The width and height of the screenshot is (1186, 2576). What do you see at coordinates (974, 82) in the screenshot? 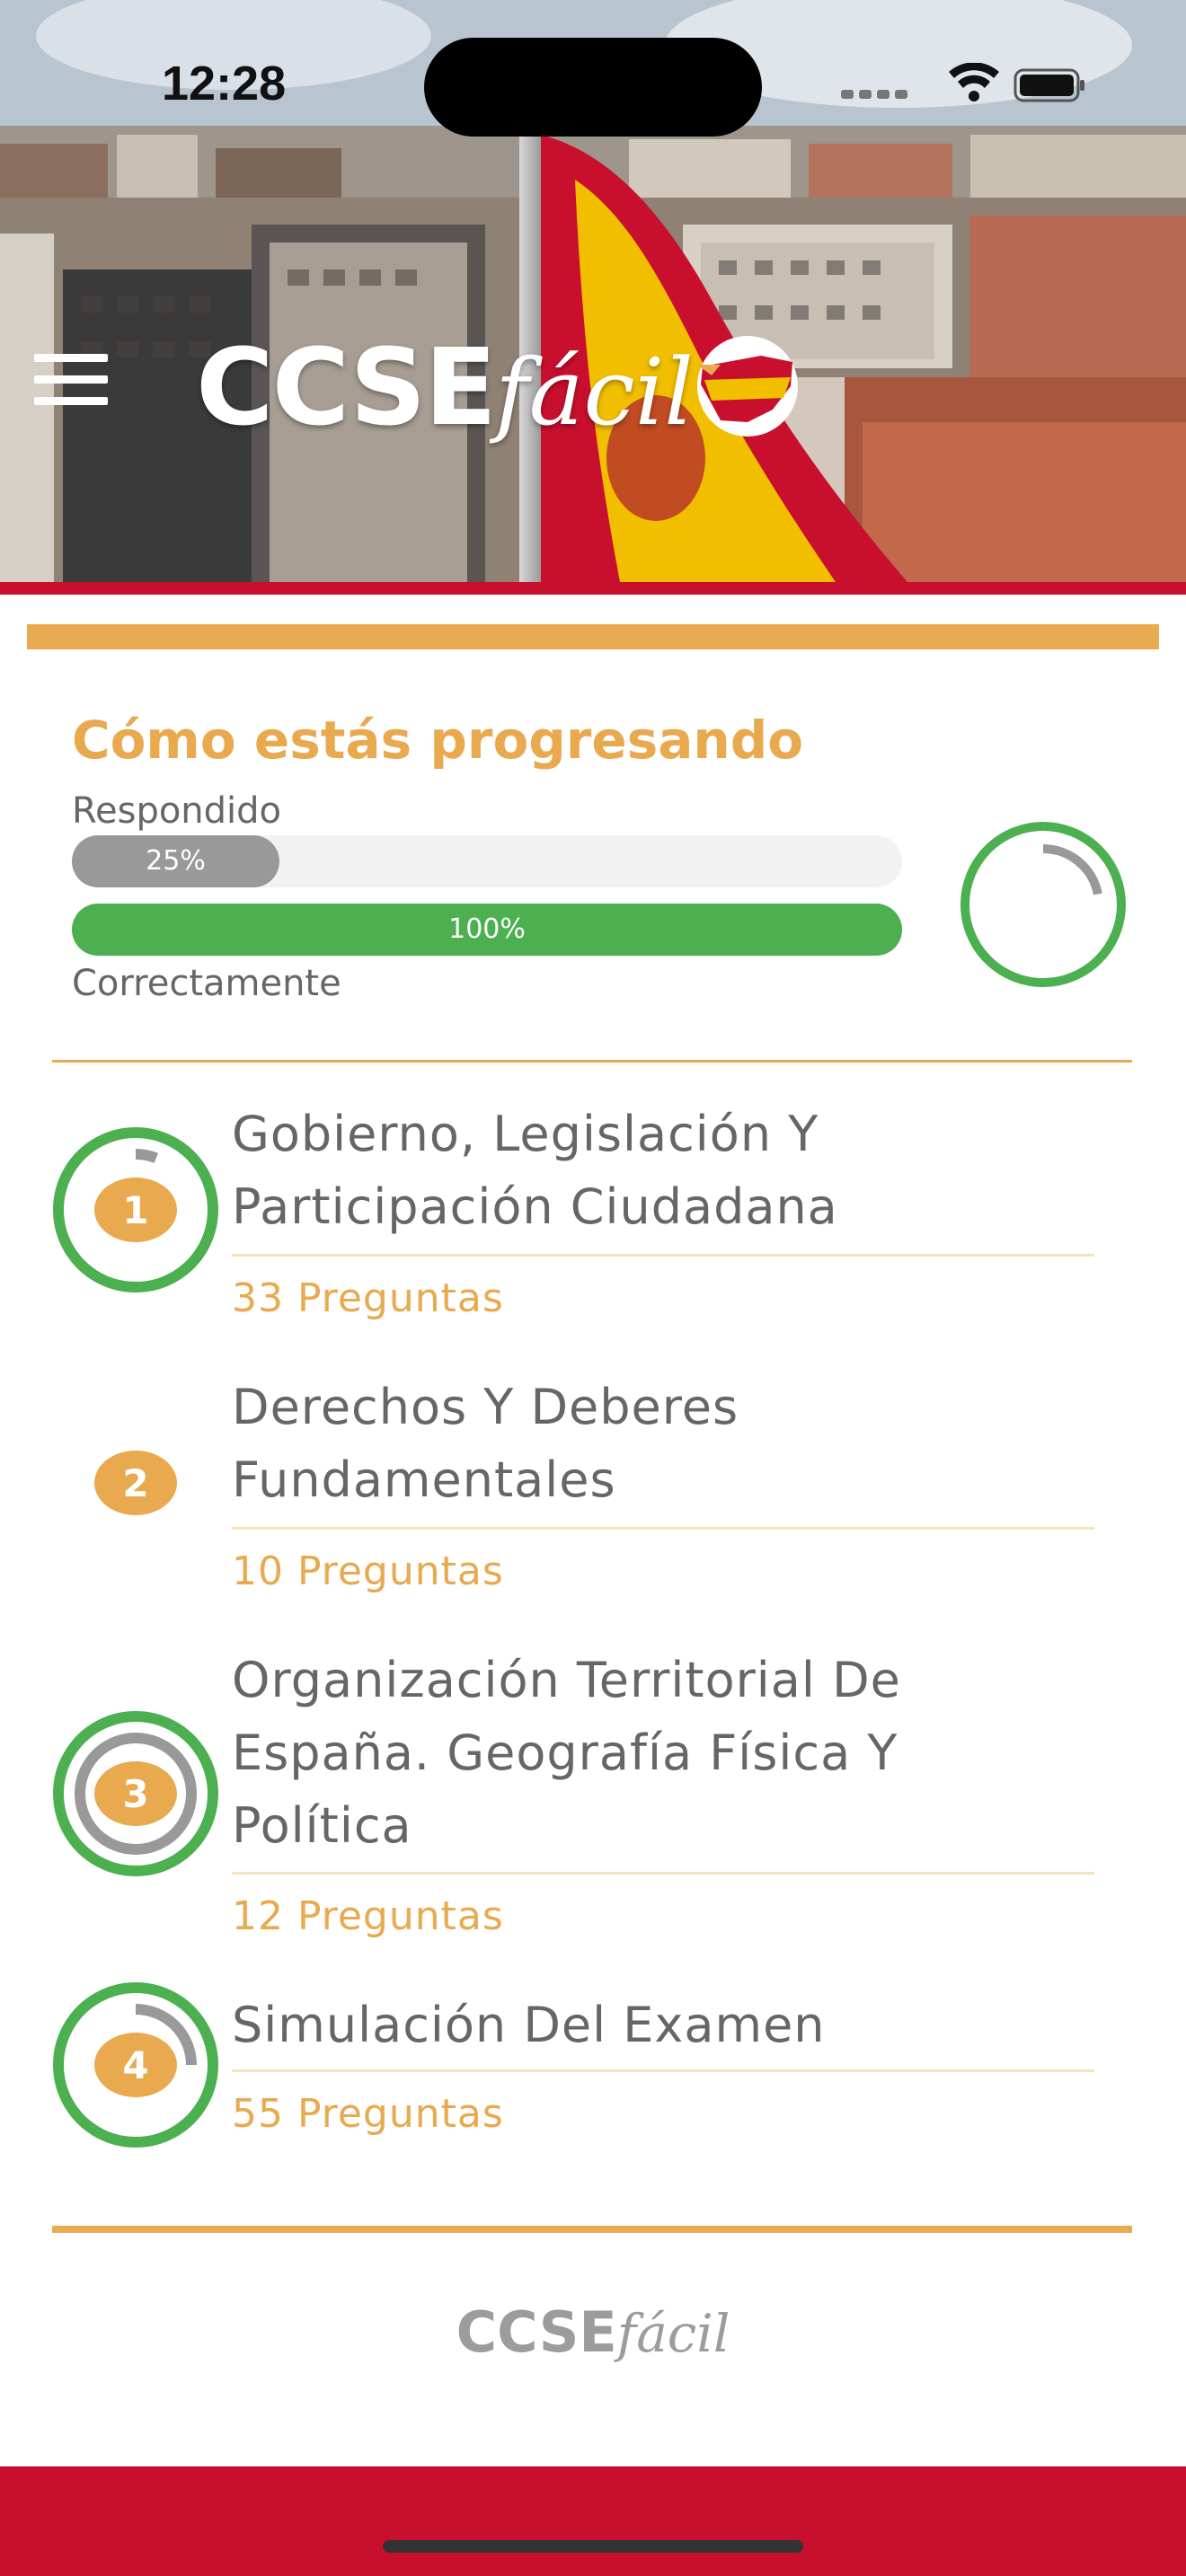
I see `wifi-icon` at bounding box center [974, 82].